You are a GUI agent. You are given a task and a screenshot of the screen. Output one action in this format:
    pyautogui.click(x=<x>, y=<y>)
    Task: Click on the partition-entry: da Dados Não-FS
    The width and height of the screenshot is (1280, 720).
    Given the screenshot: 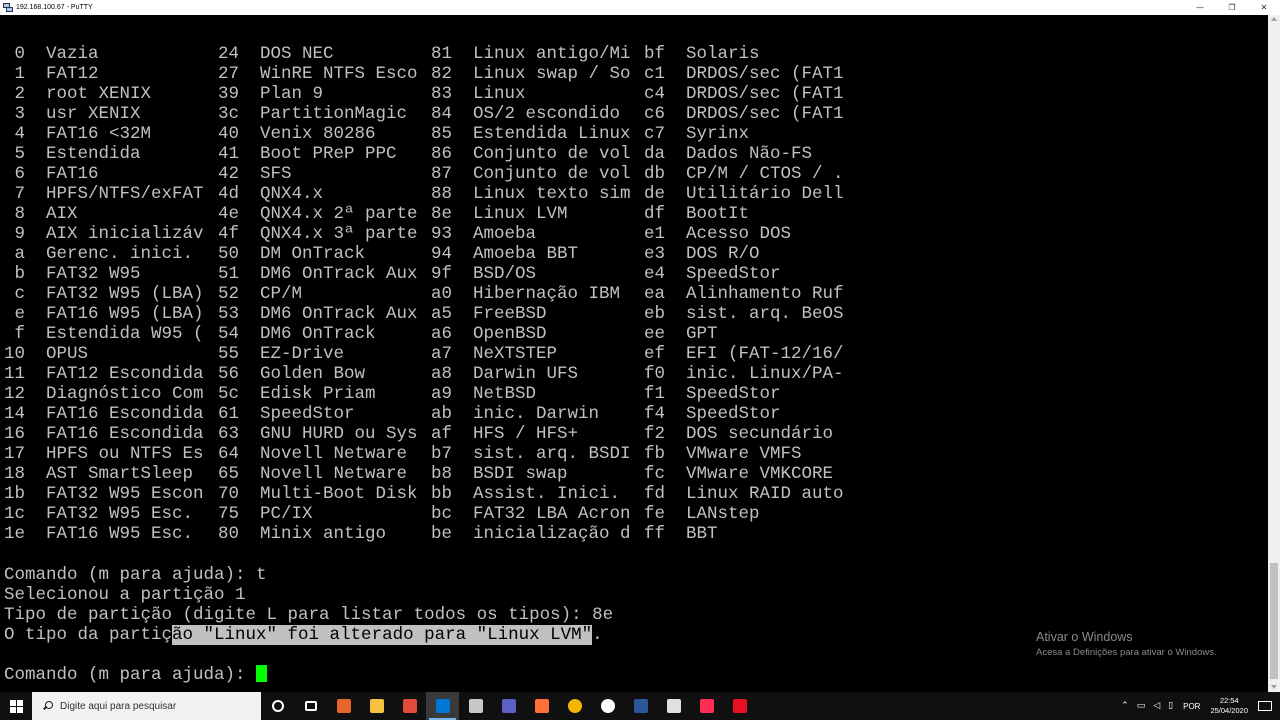 What is the action you would take?
    pyautogui.click(x=728, y=154)
    